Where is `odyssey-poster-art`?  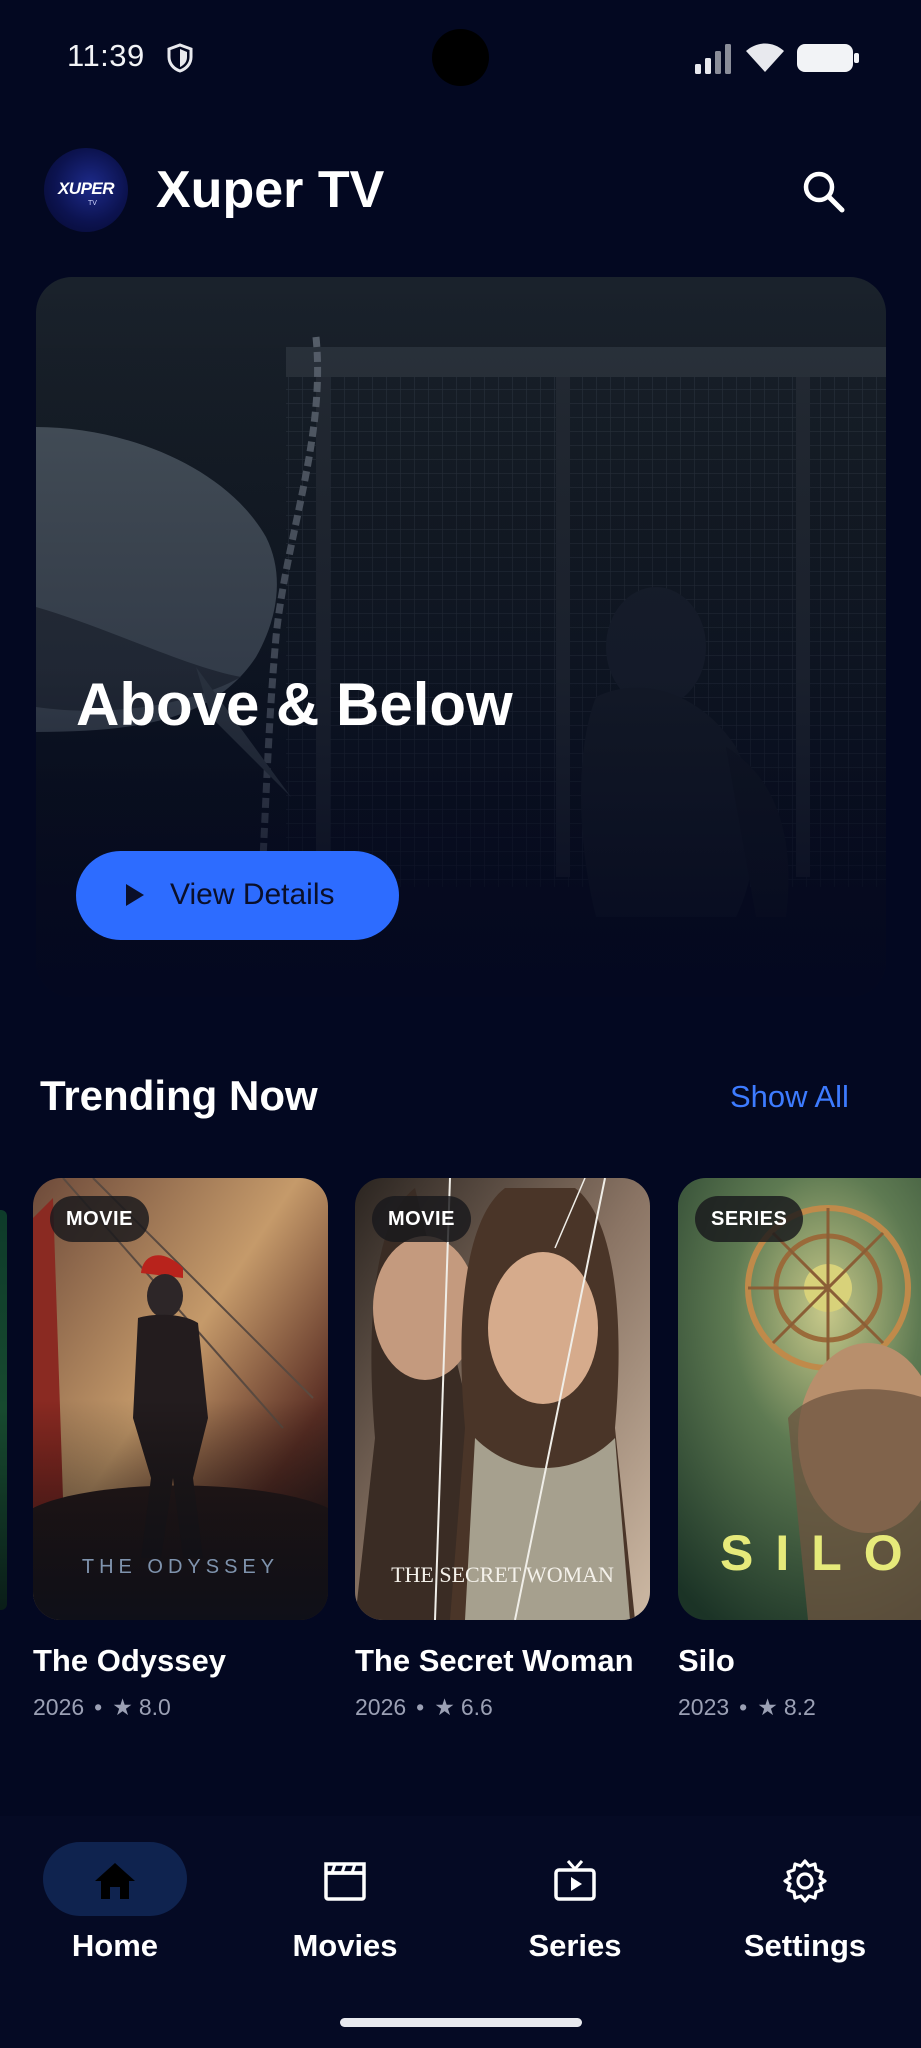 odyssey-poster-art is located at coordinates (180, 1399).